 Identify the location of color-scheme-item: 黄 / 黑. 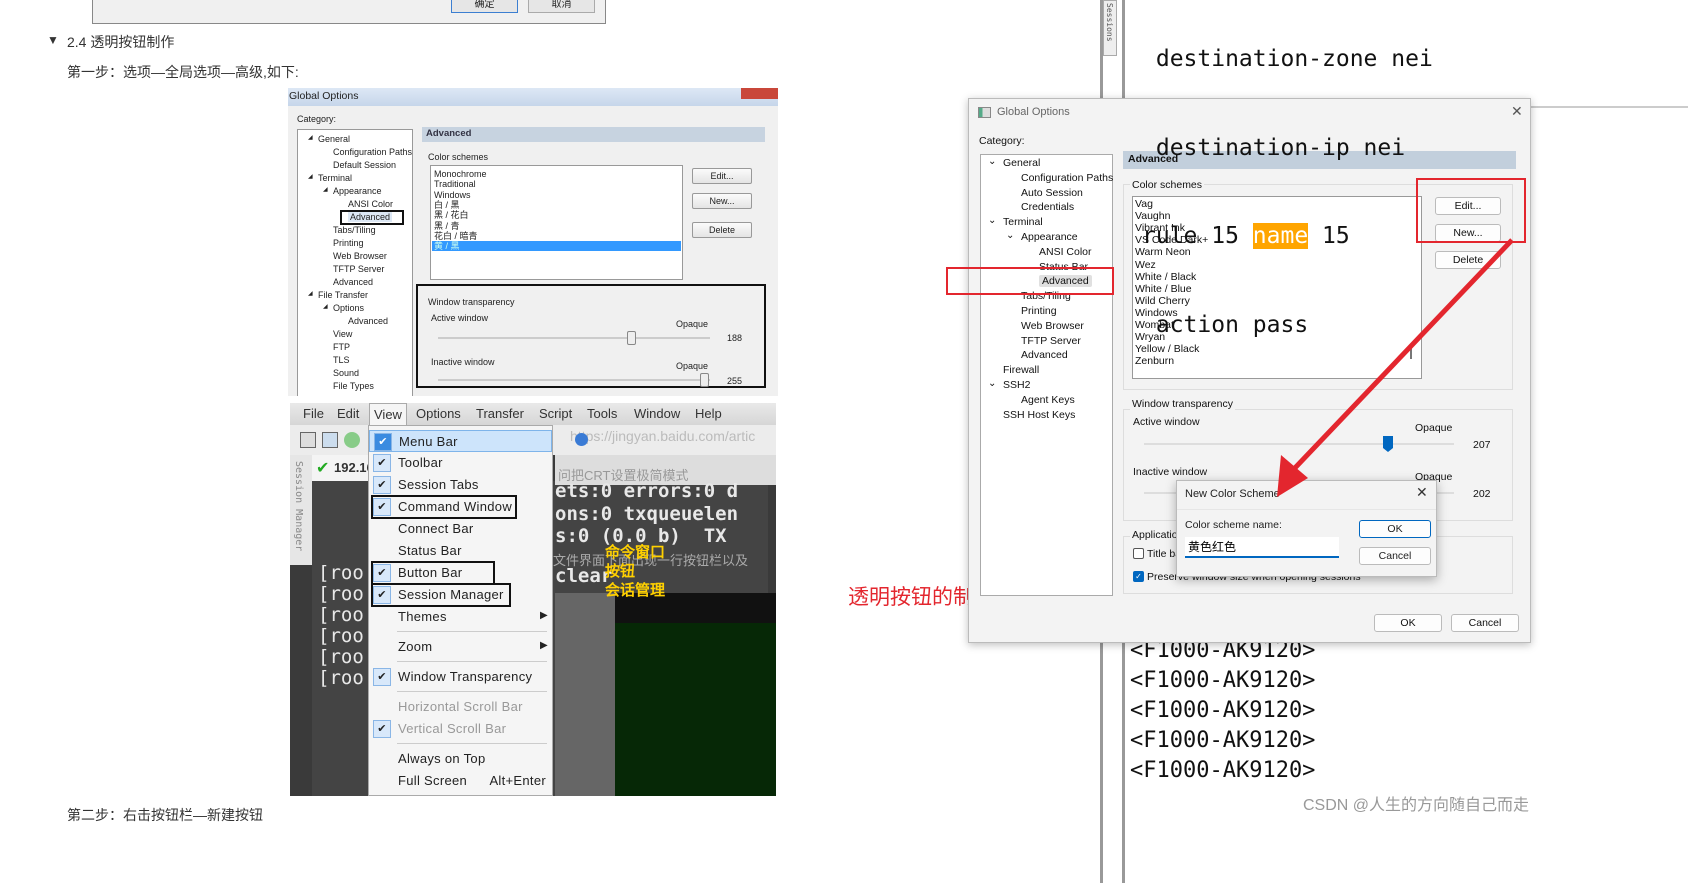
(556, 246).